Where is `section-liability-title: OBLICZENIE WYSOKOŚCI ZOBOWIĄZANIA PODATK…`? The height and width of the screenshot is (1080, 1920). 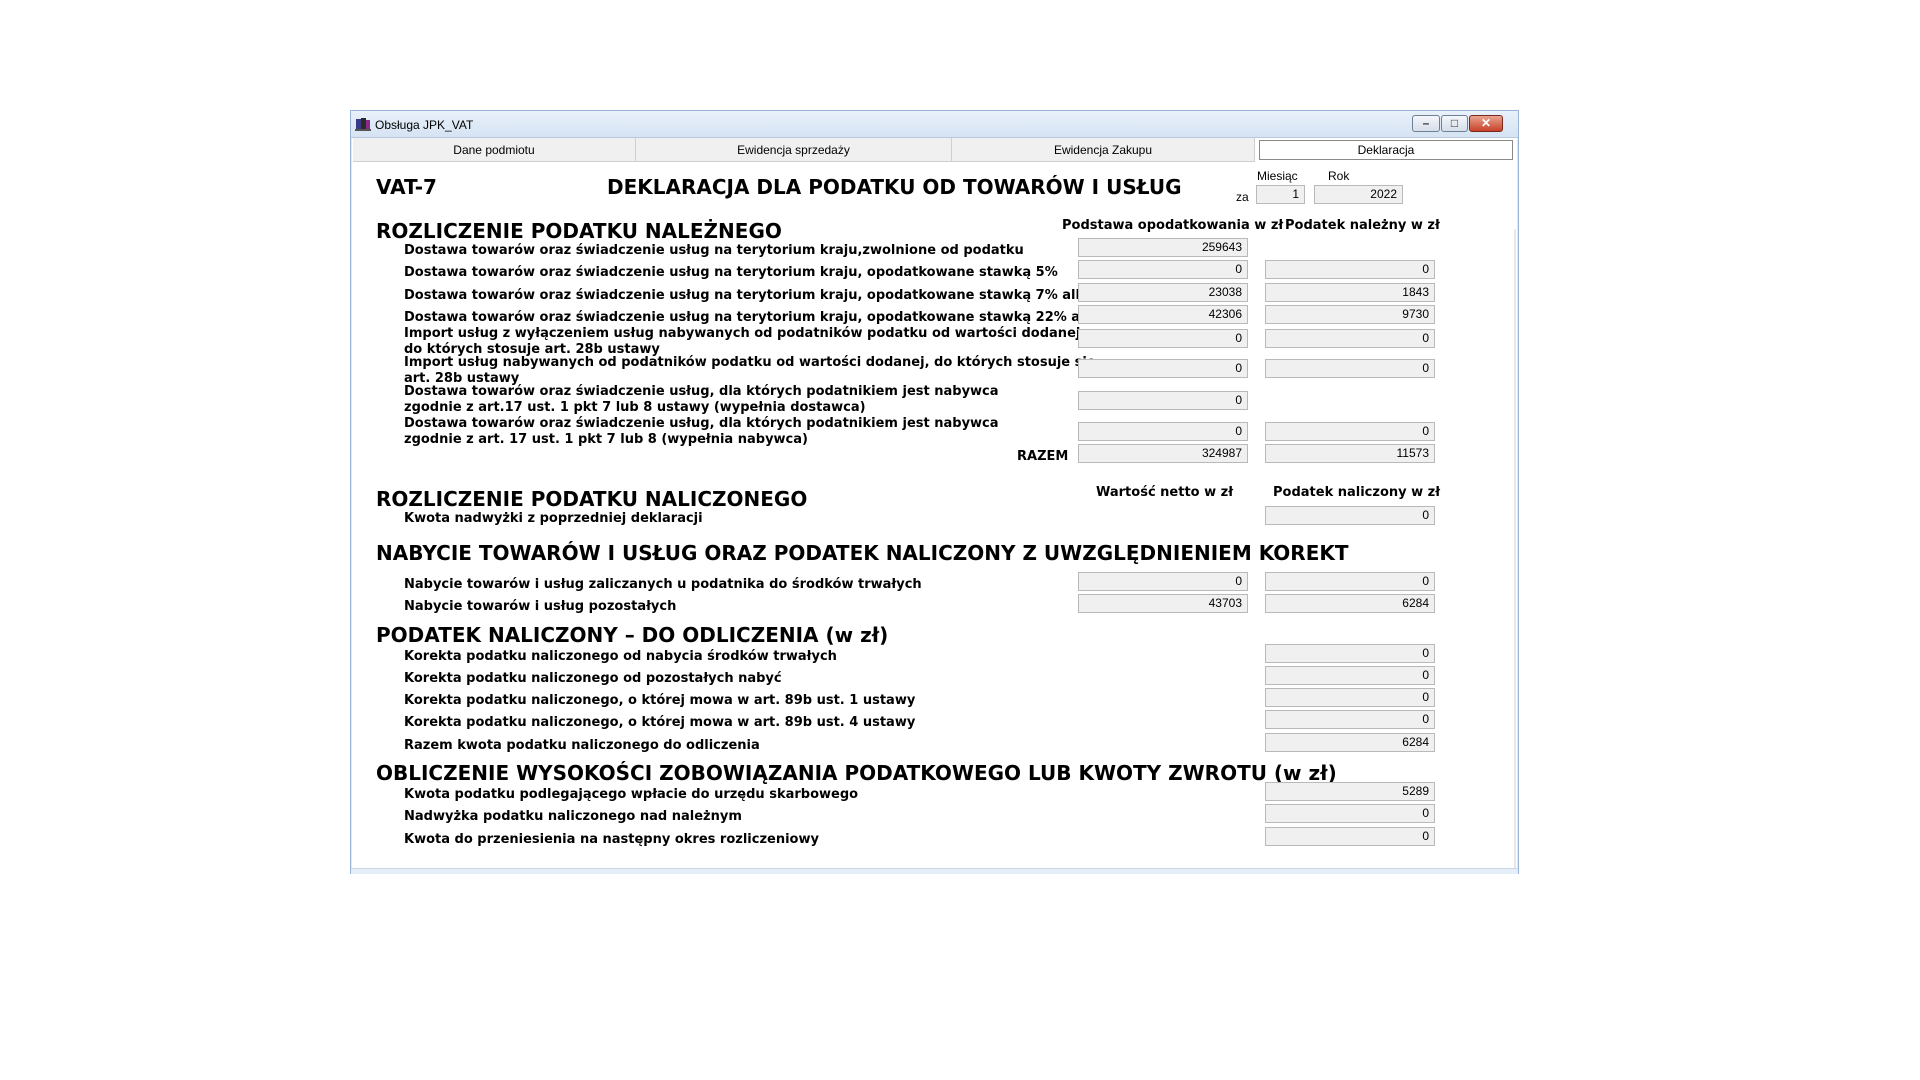
section-liability-title: OBLICZENIE WYSOKOŚCI ZOBOWIĄZANIA PODATK… is located at coordinates (856, 773).